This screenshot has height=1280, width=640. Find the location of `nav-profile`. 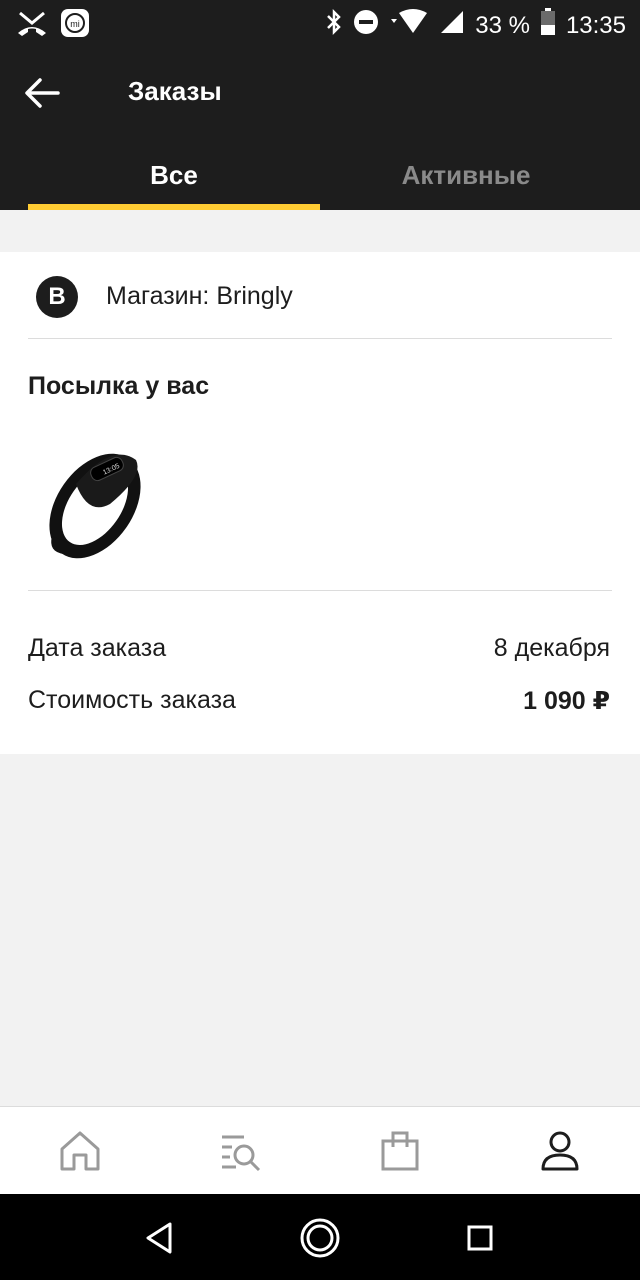

nav-profile is located at coordinates (560, 1151).